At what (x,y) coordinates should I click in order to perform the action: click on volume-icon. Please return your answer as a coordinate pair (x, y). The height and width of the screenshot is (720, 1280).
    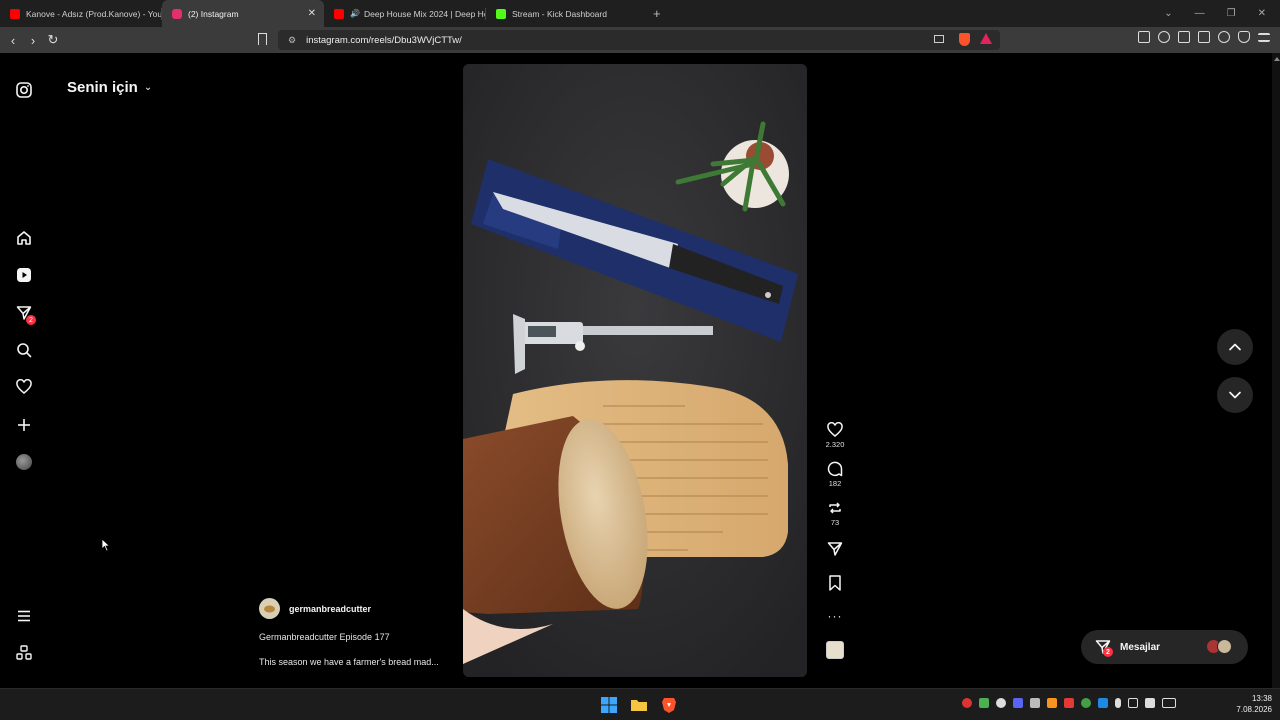
    Looking at the image, I should click on (1150, 703).